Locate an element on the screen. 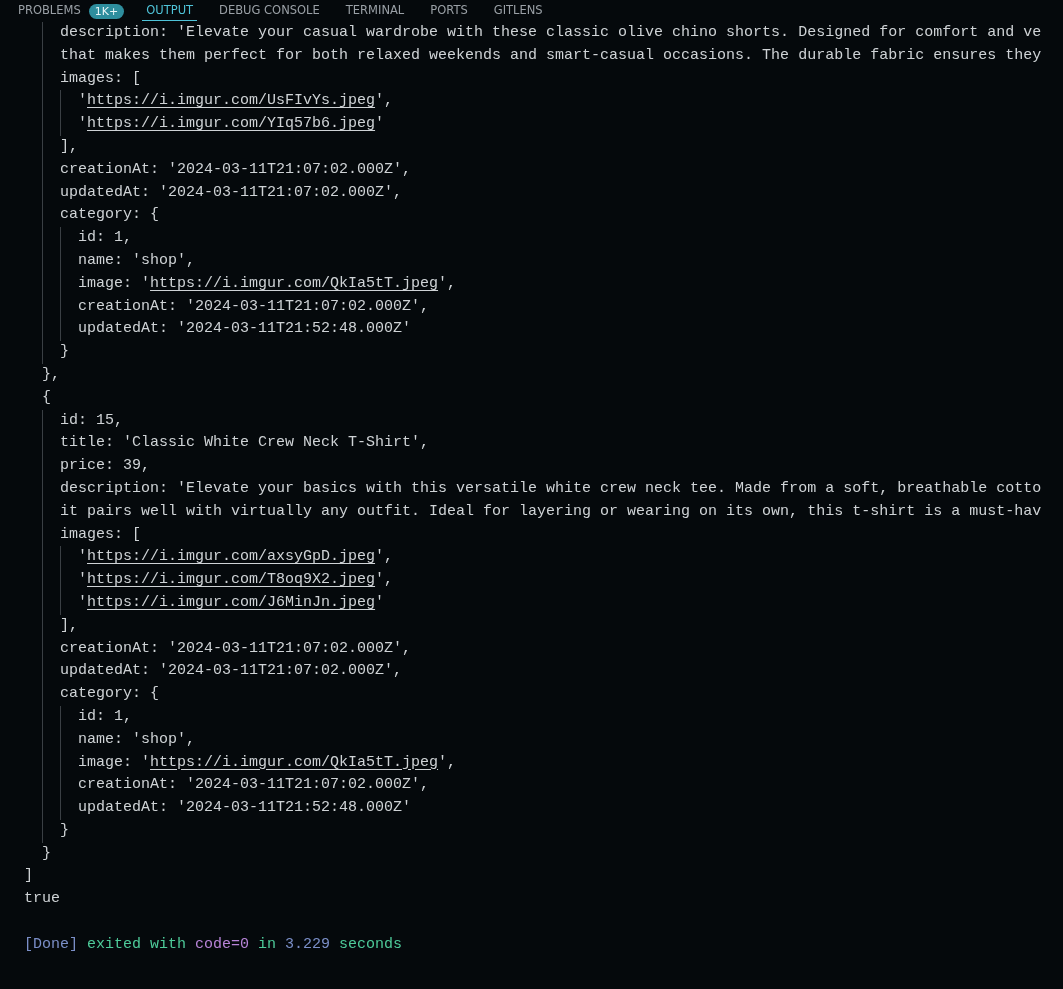 This screenshot has height=989, width=1063. output-line: 'https://i.imgur.com/axsyGpD.jpeg', is located at coordinates (235, 557).